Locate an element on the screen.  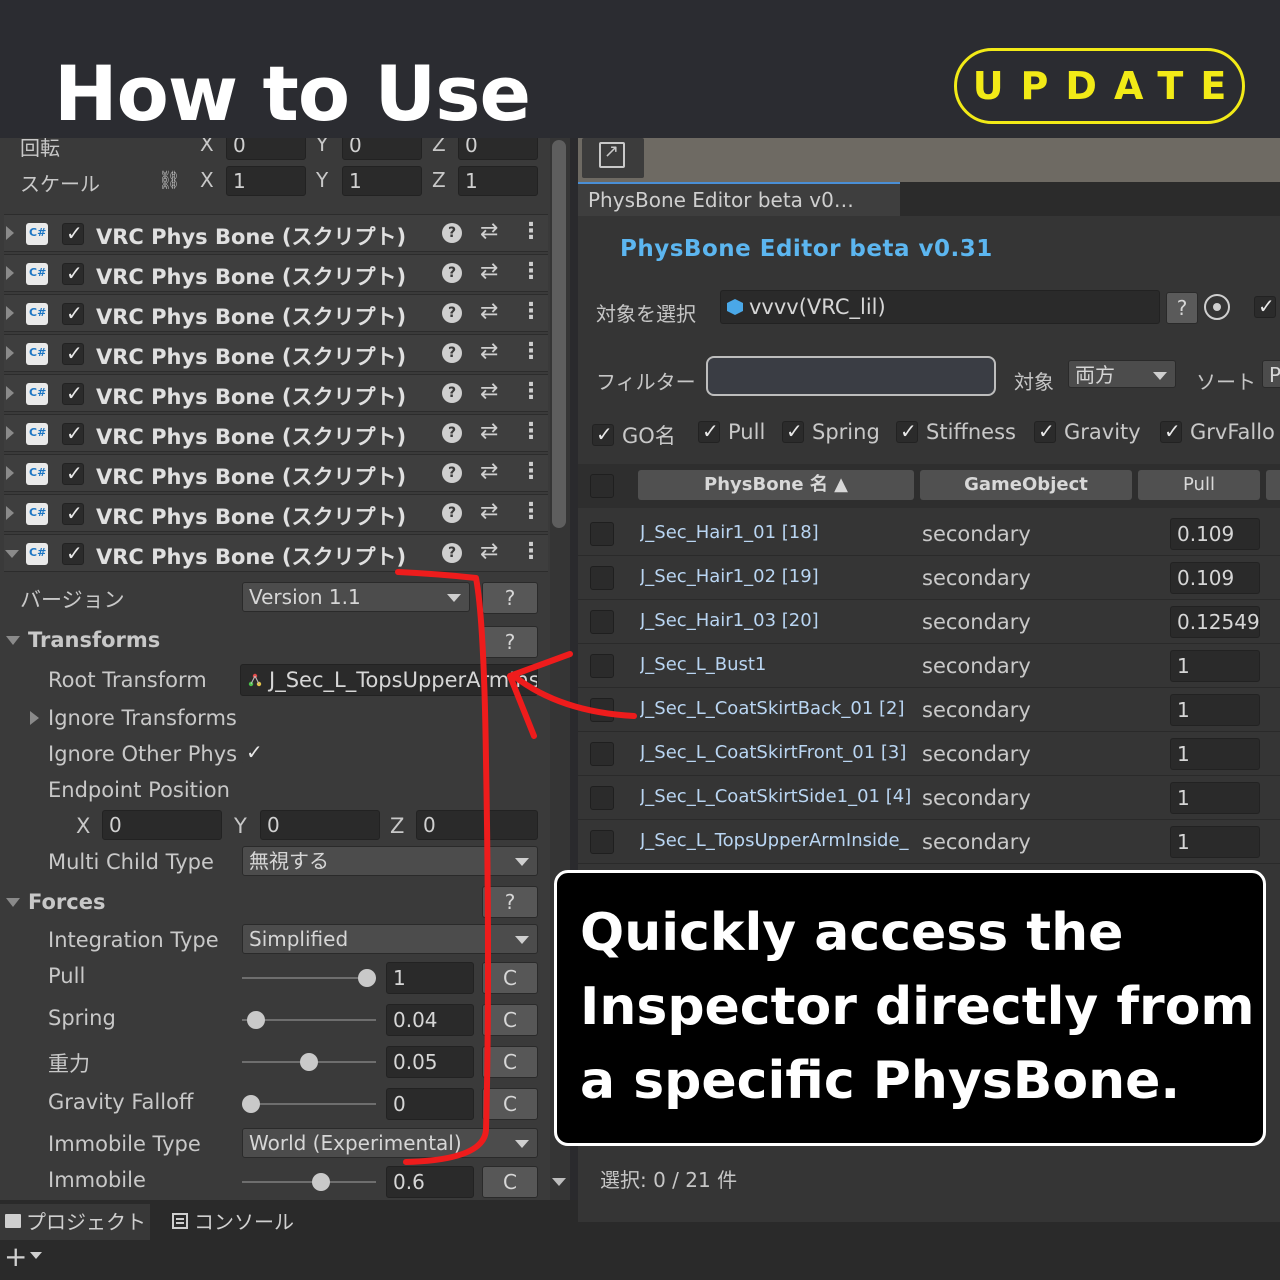
pull-slider-handle is located at coordinates (367, 978).